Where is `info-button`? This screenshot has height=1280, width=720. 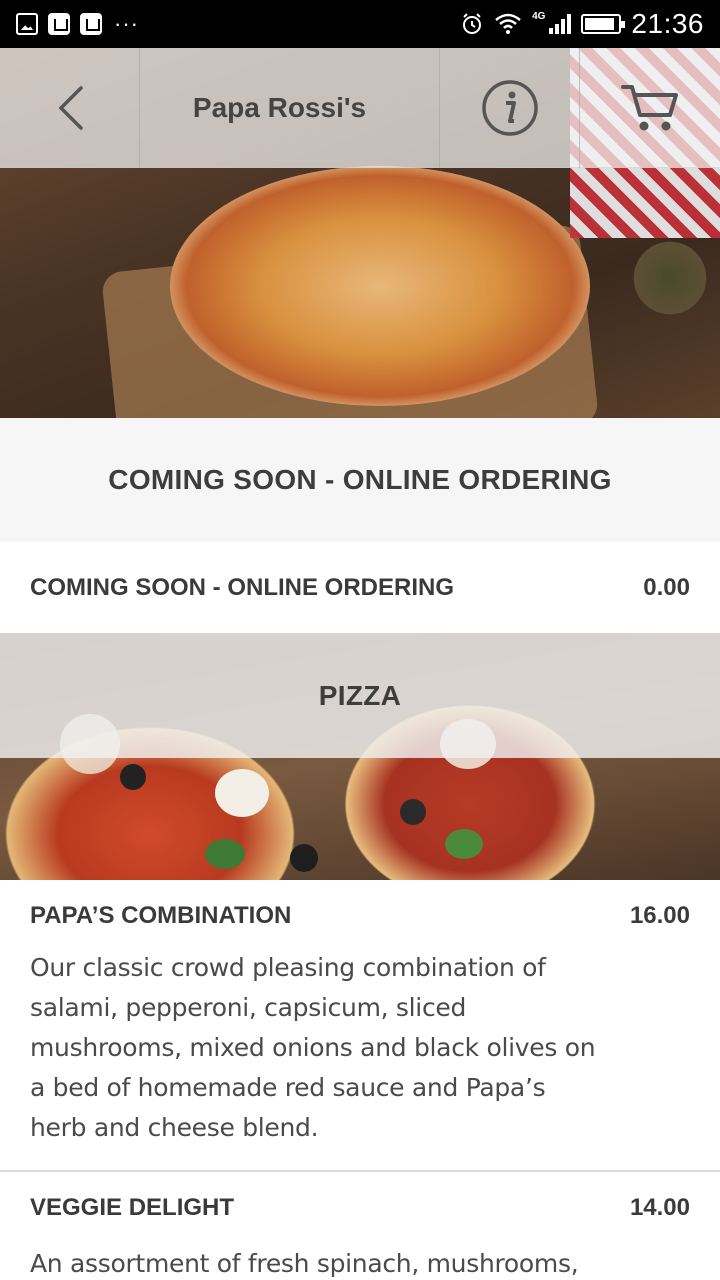
info-button is located at coordinates (510, 108).